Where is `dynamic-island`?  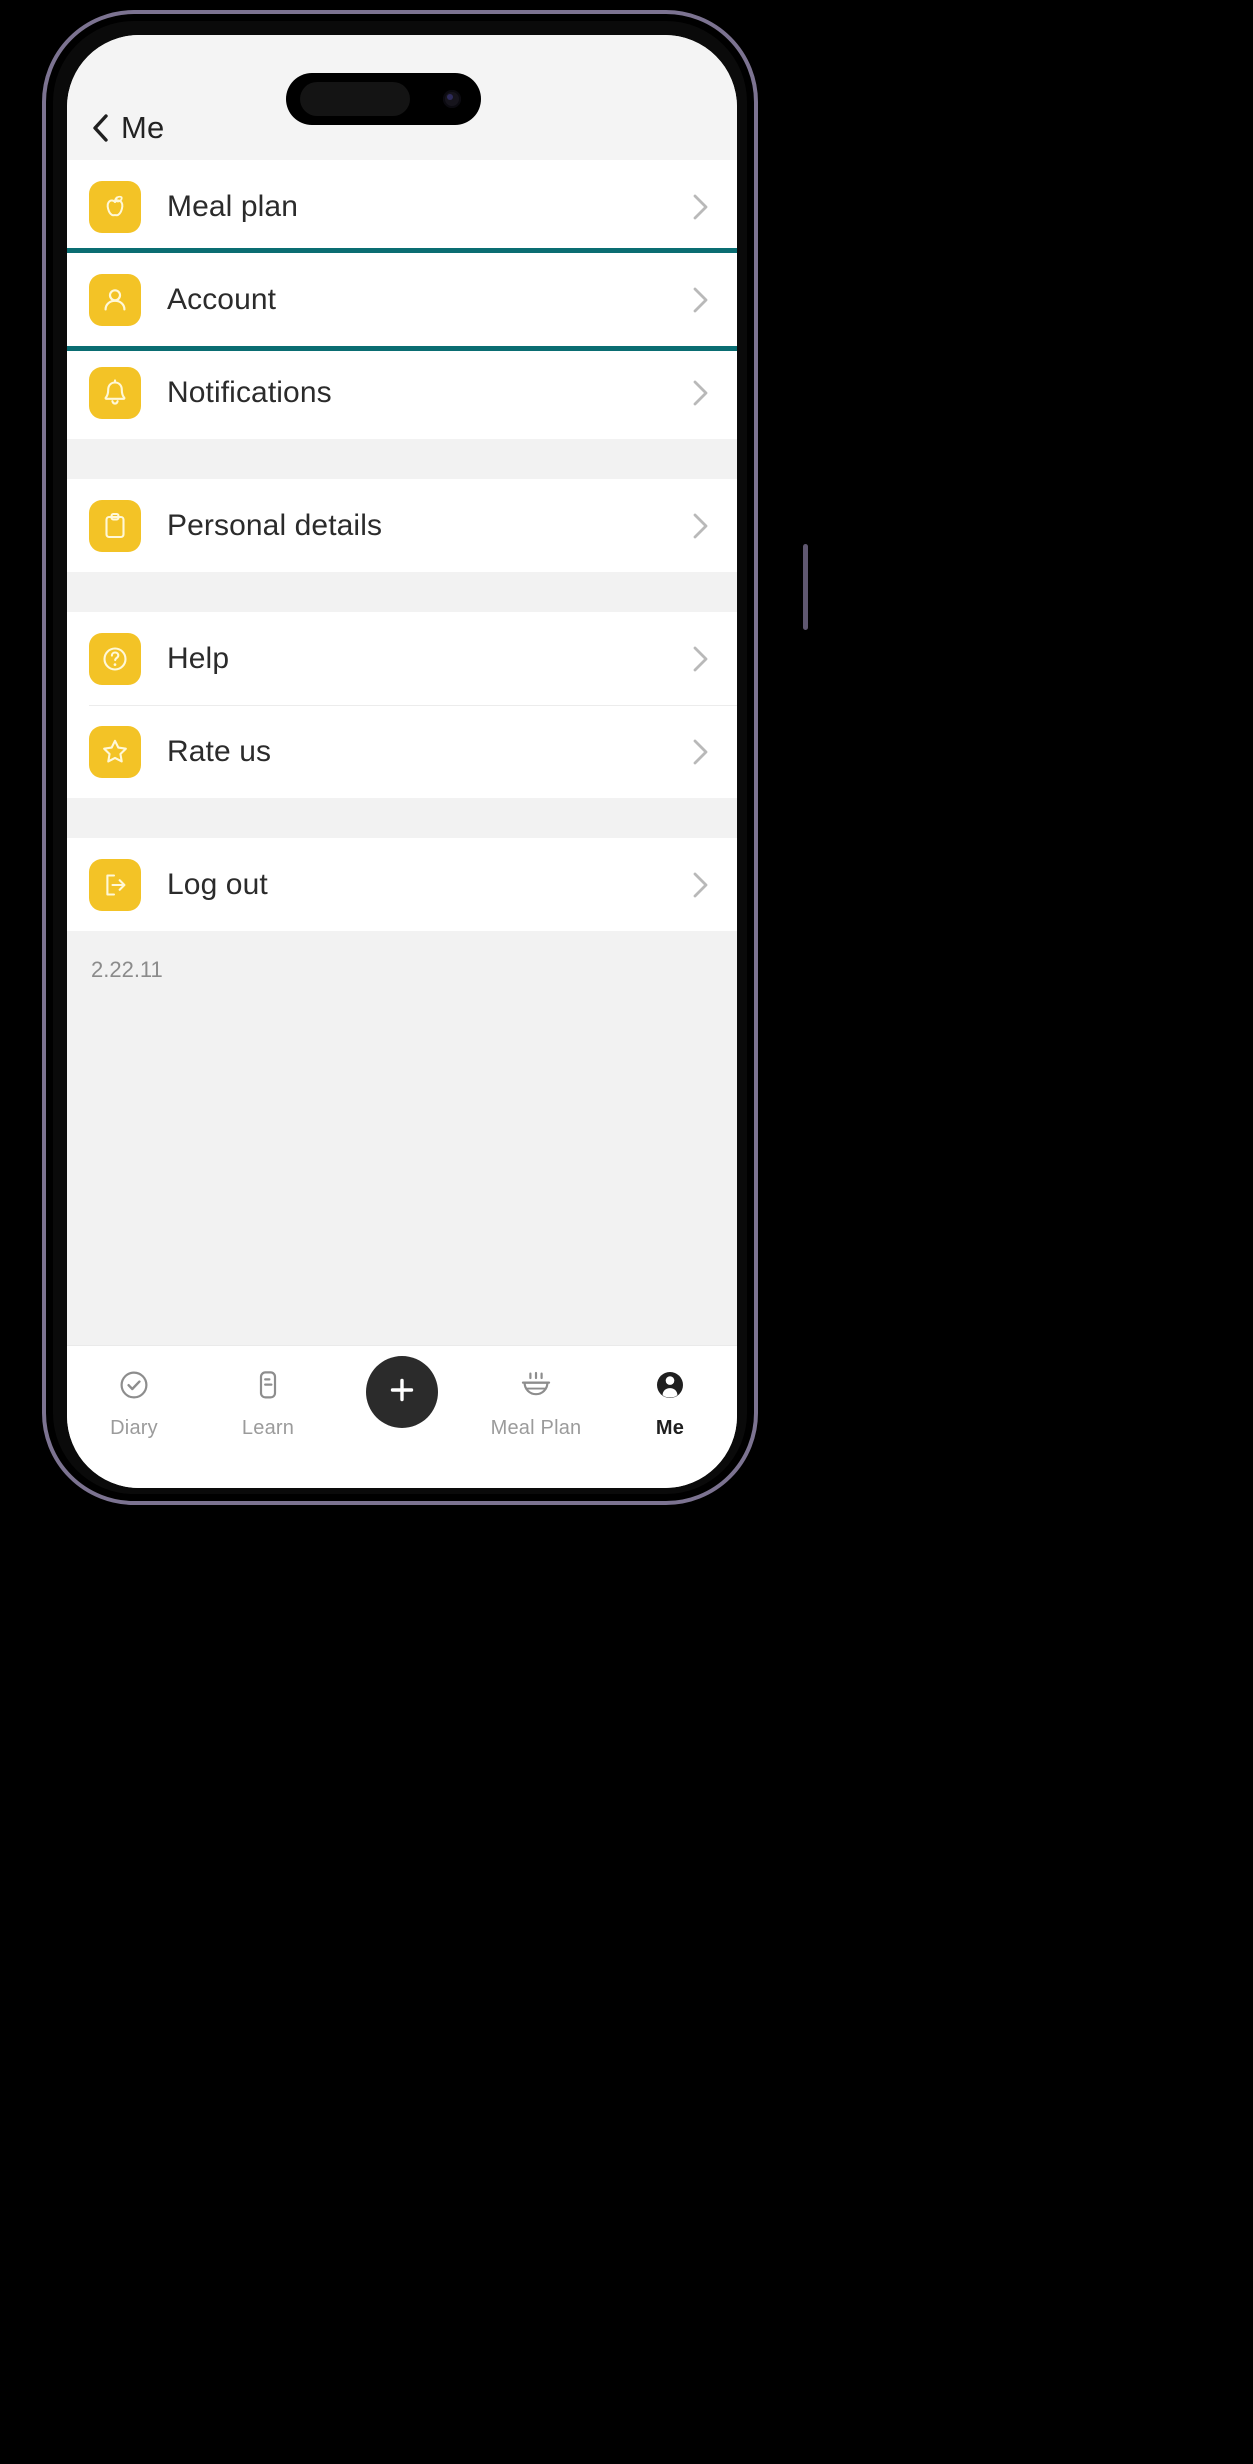 dynamic-island is located at coordinates (383, 99).